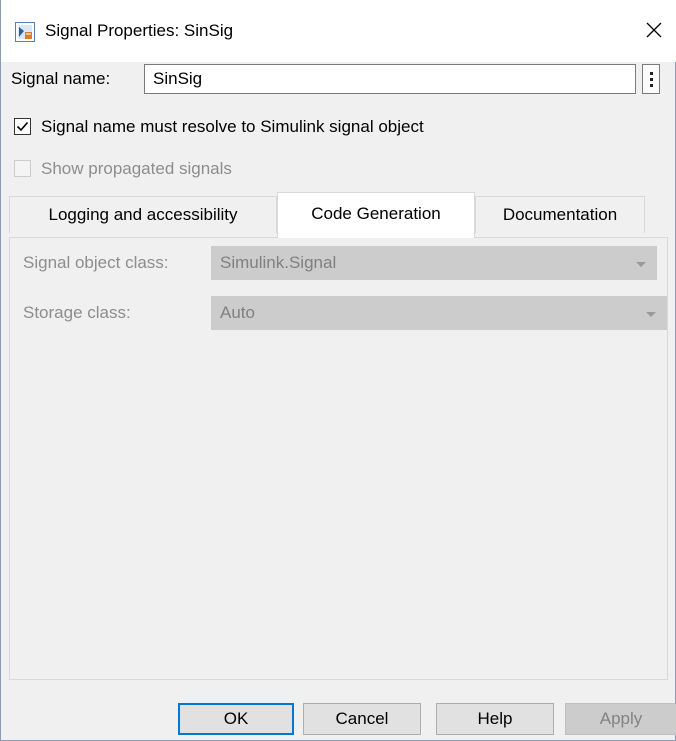  I want to click on storage-class-value: Auto, so click(237, 312).